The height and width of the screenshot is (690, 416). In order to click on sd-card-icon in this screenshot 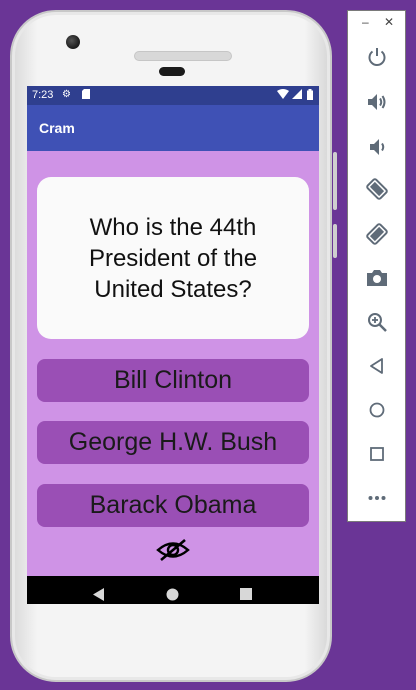, I will do `click(86, 96)`.